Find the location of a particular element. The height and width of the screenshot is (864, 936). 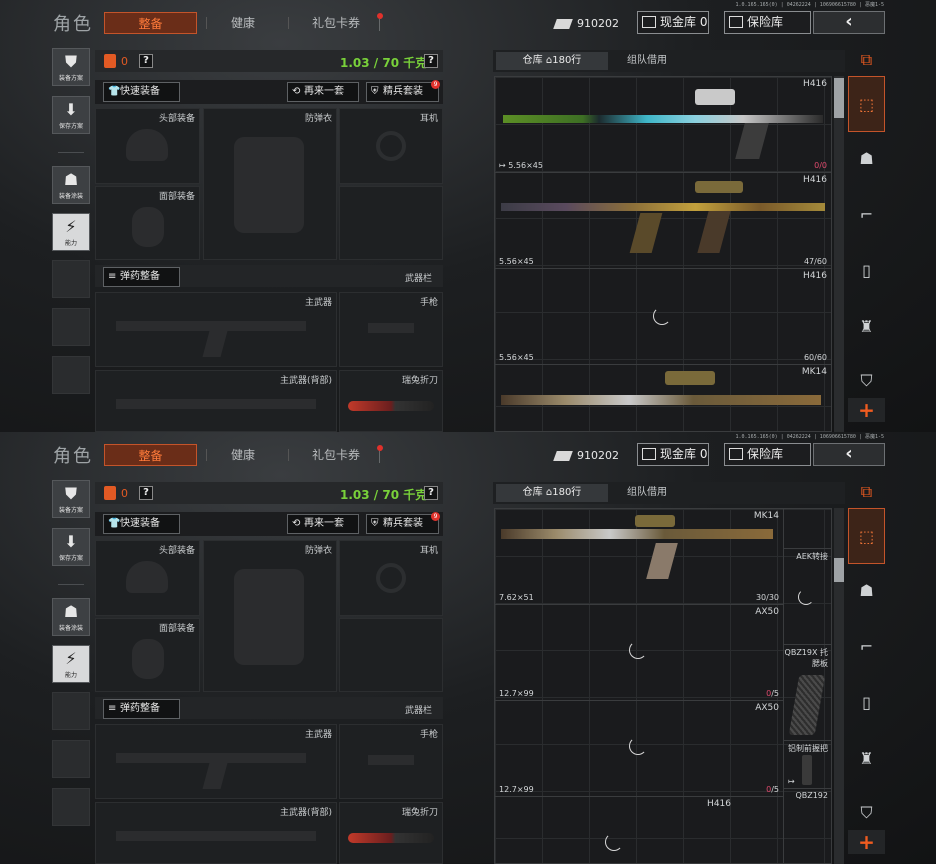

primary-label: 主武器 is located at coordinates (318, 303).